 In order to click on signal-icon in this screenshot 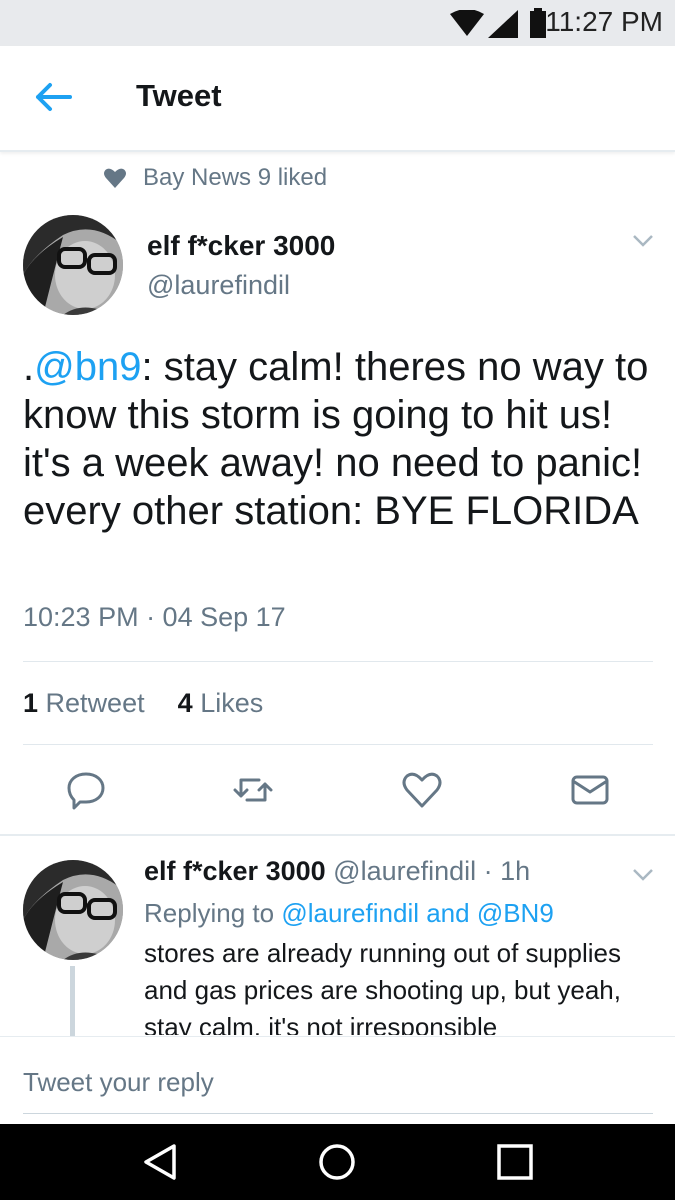, I will do `click(503, 24)`.